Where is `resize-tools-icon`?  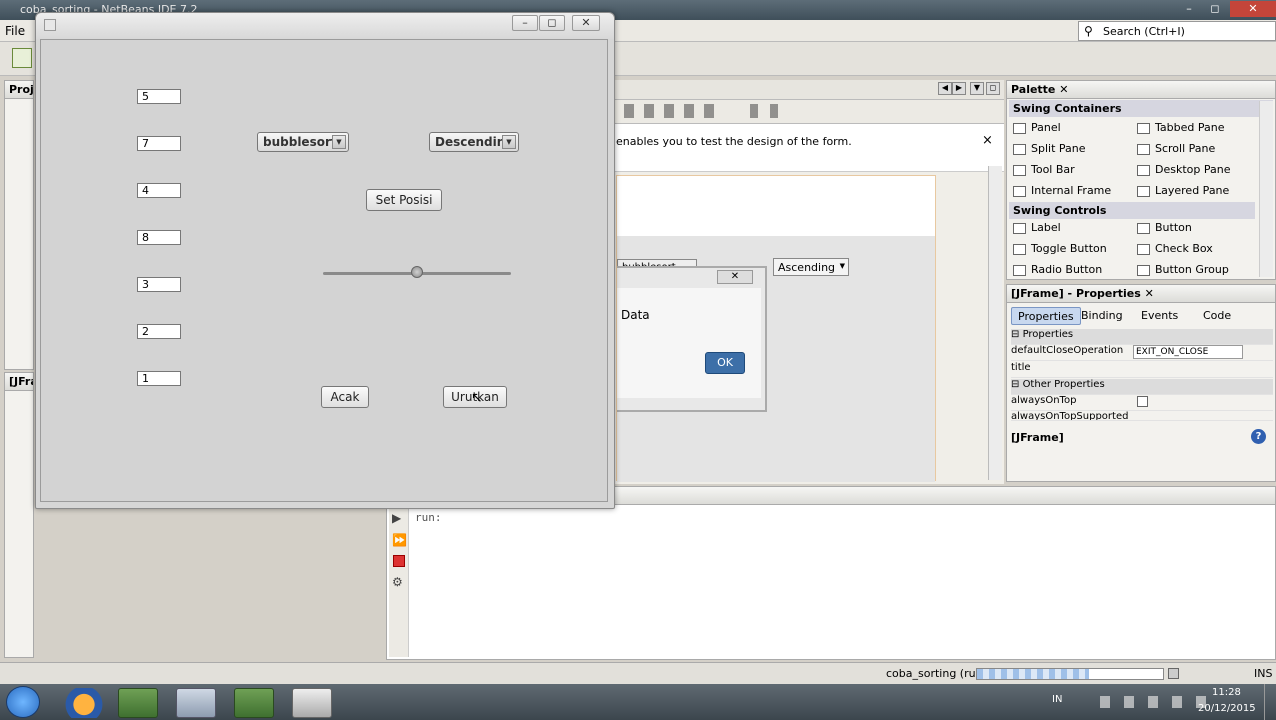 resize-tools-icon is located at coordinates (770, 111).